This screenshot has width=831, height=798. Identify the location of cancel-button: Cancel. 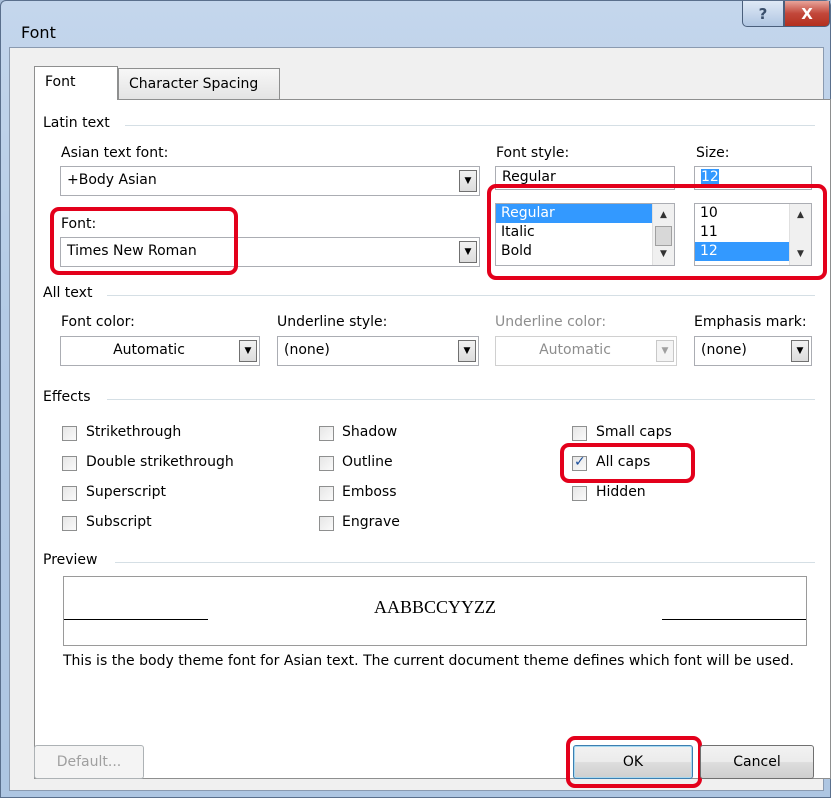
(757, 762).